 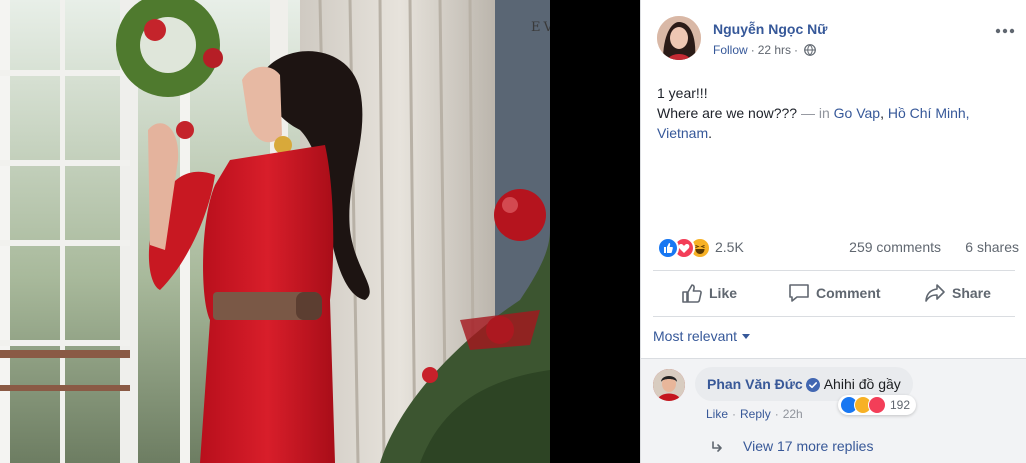 I want to click on comment-icon, so click(x=799, y=293).